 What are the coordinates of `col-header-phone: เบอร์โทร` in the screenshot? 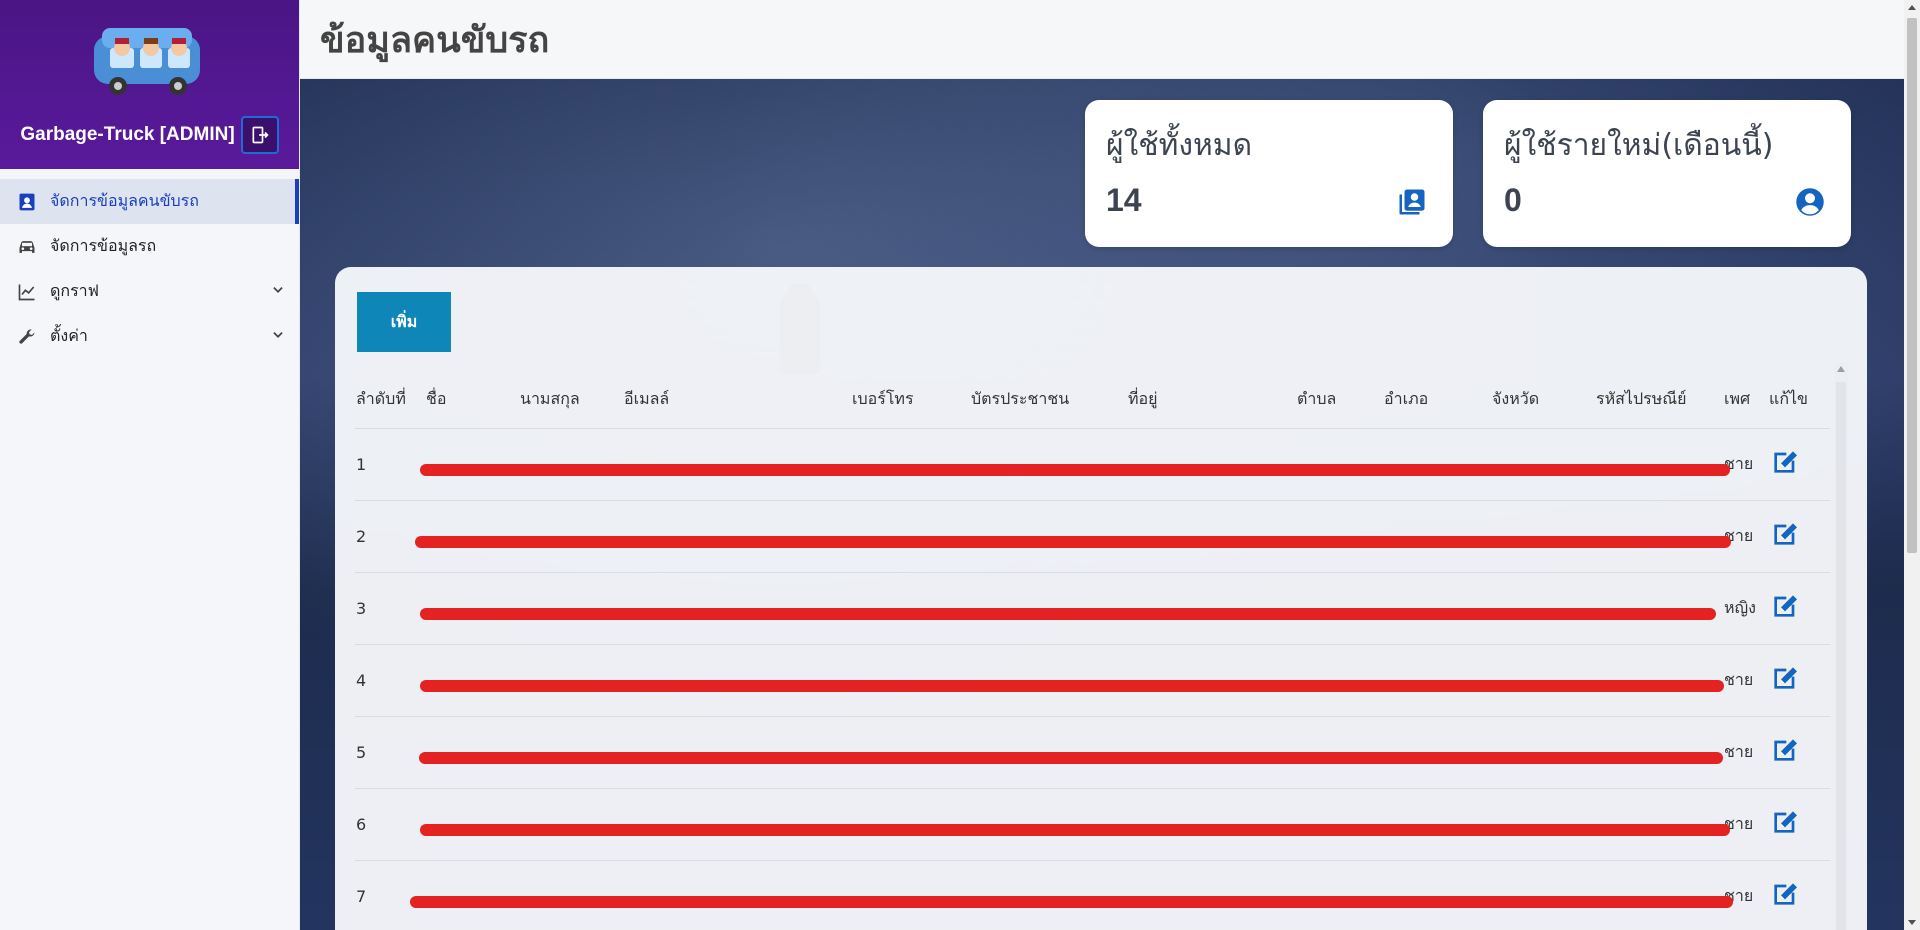 It's located at (910, 395).